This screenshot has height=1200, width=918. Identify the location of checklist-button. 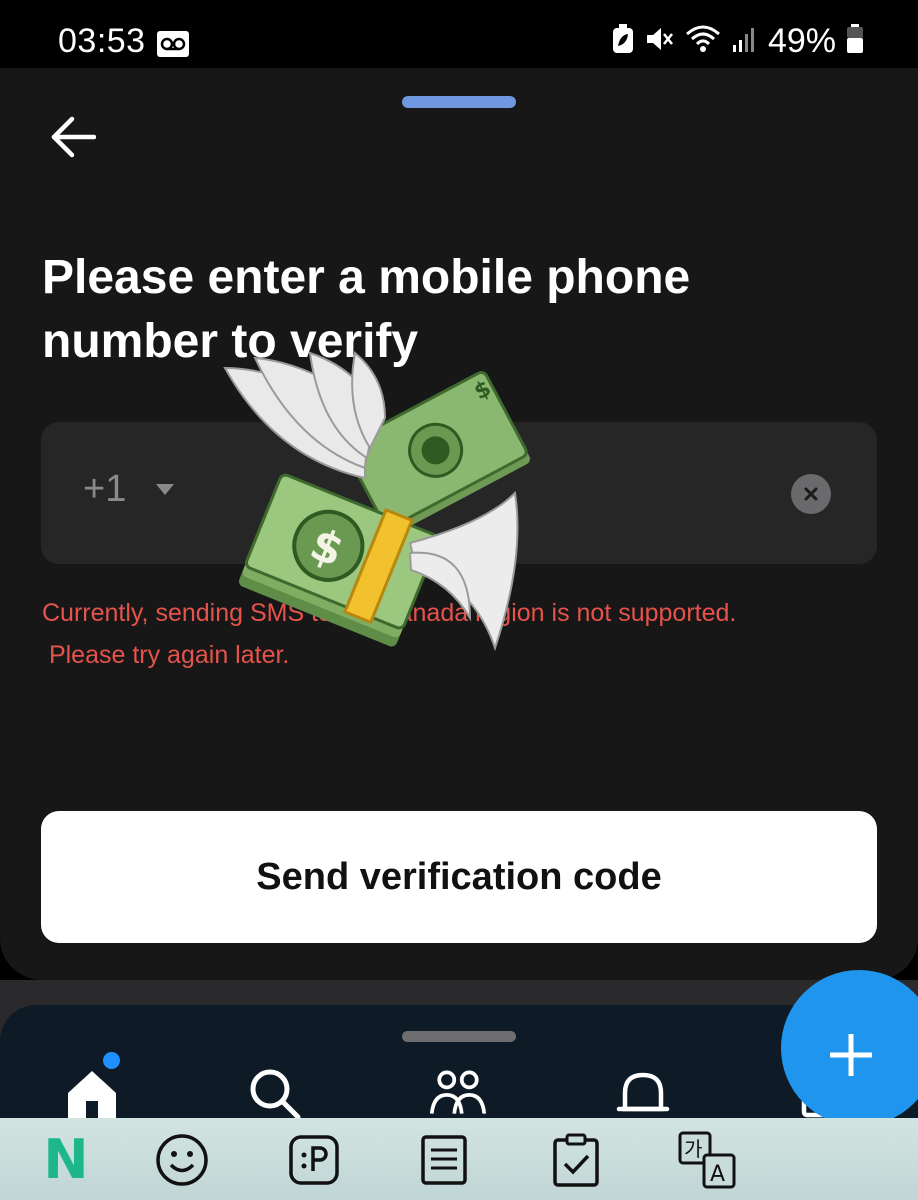
(576, 1160).